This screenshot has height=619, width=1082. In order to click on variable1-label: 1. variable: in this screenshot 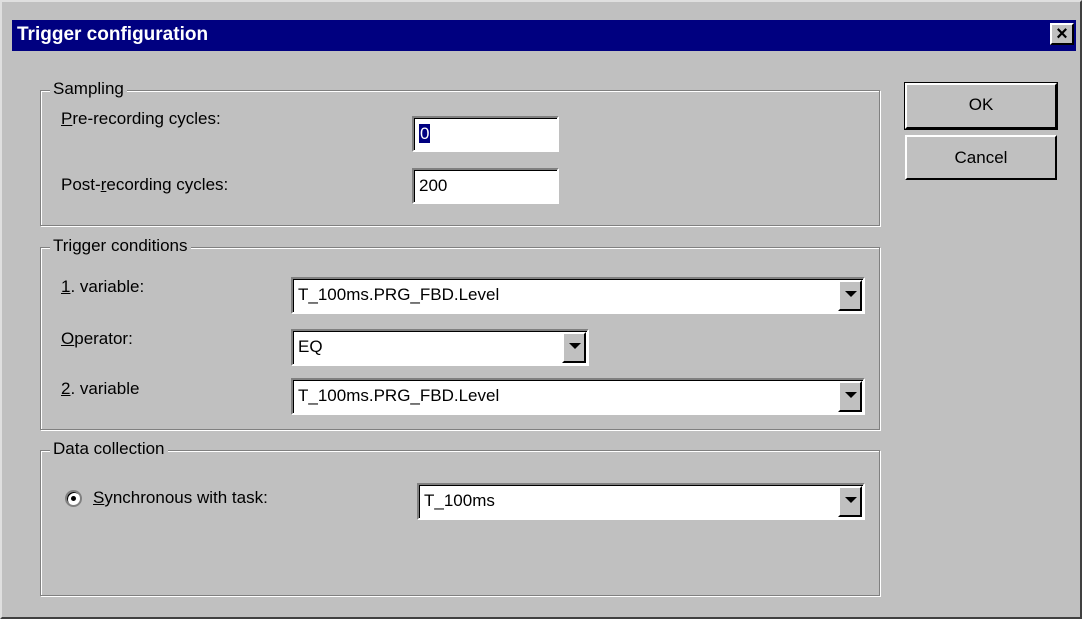, I will do `click(103, 286)`.